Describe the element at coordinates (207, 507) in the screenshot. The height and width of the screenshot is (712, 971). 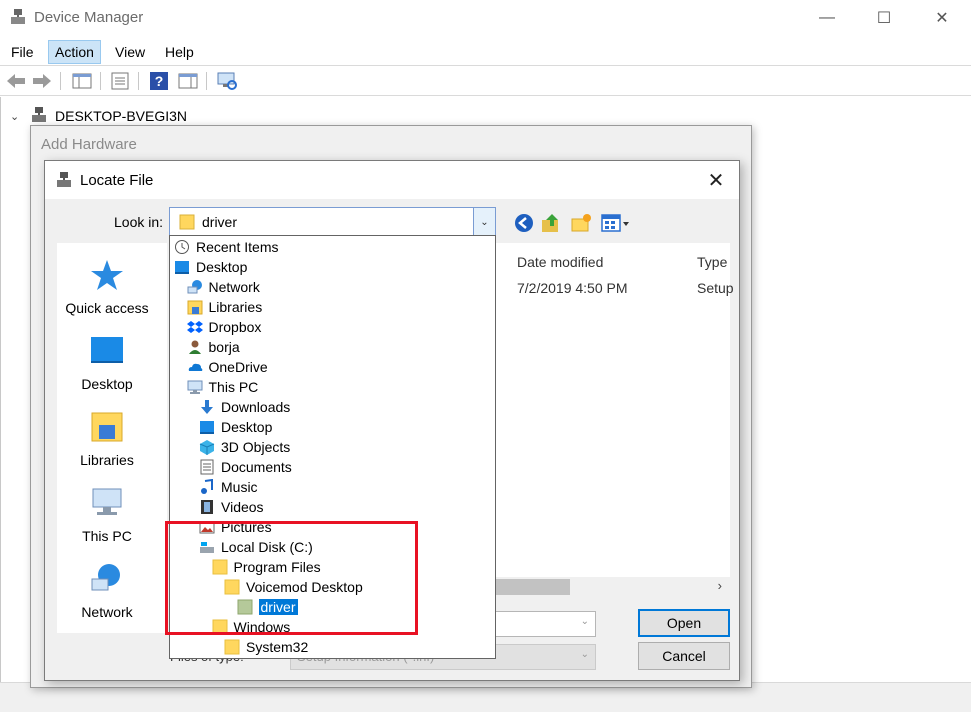
I see `videos-icon` at that location.